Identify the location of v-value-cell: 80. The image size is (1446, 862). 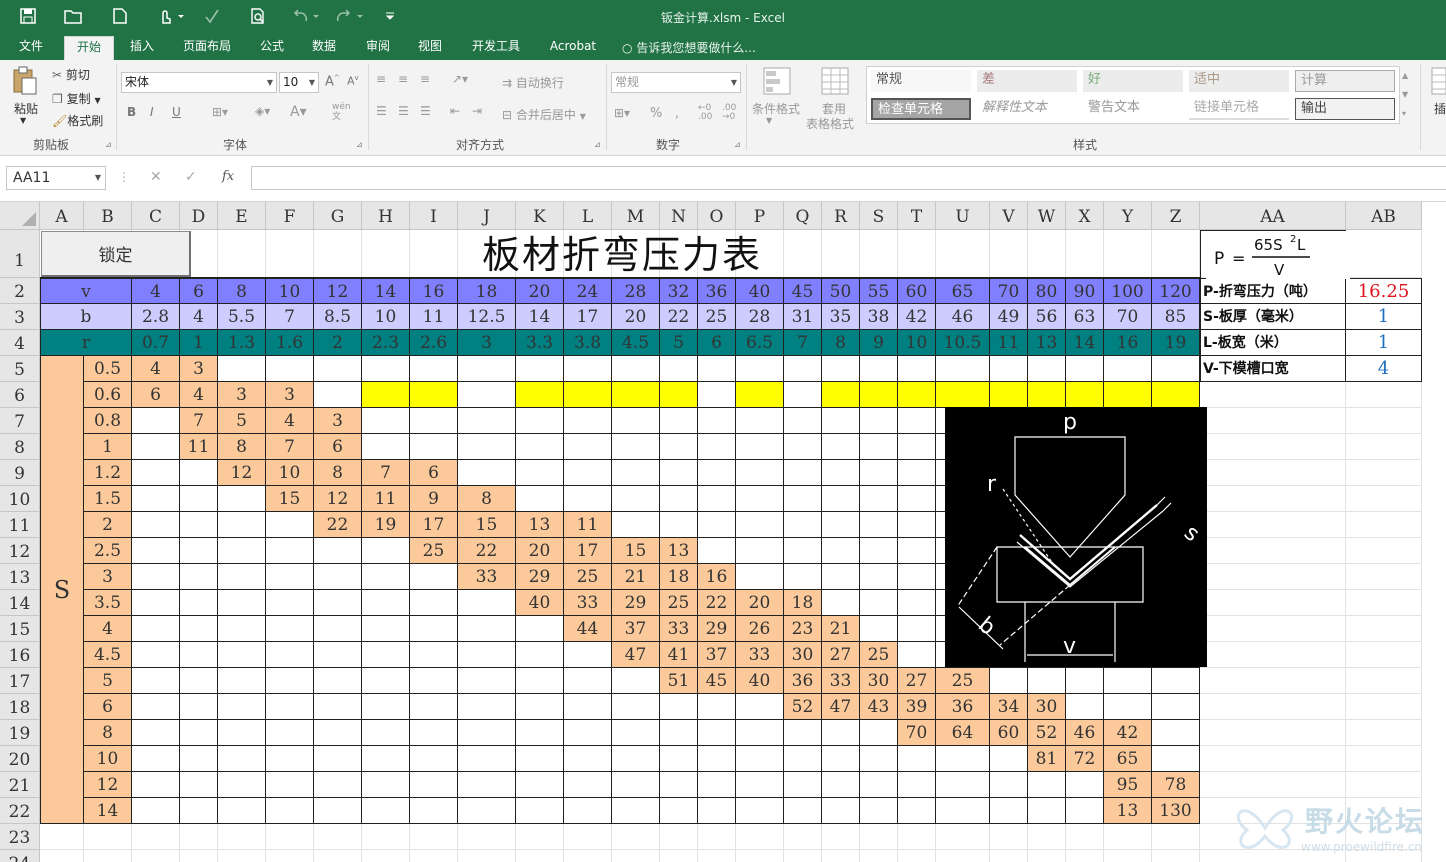
(1047, 291).